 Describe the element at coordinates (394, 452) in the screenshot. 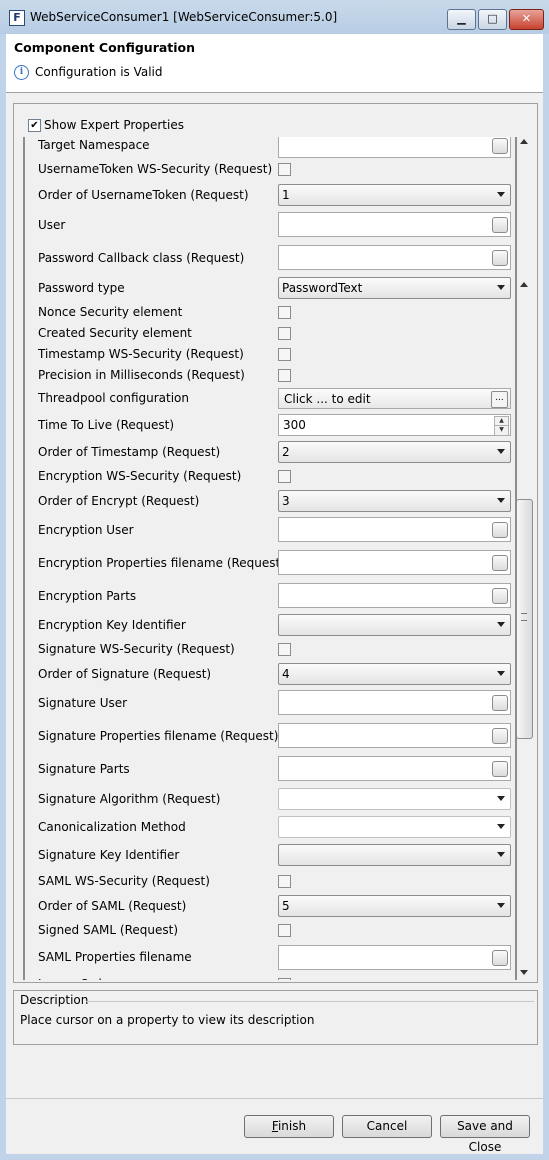

I see `property-dropdown: 2` at that location.